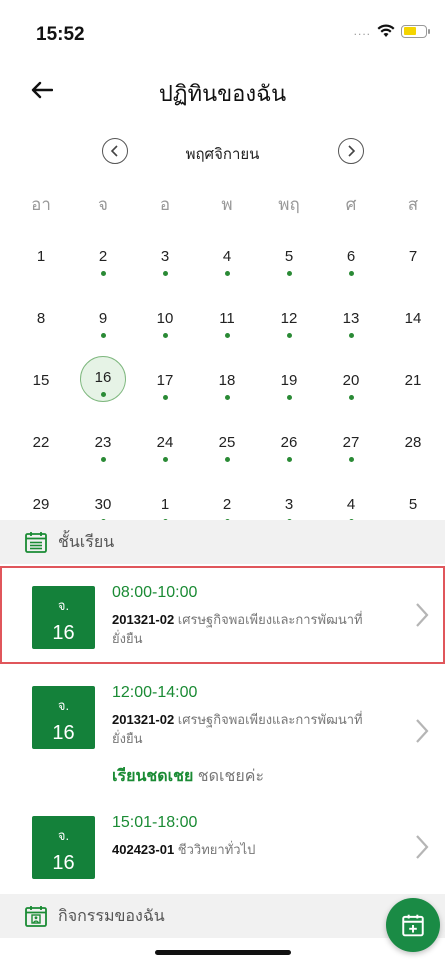 The height and width of the screenshot is (965, 445). What do you see at coordinates (289, 204) in the screenshot?
I see `weekday-label: พฤ` at bounding box center [289, 204].